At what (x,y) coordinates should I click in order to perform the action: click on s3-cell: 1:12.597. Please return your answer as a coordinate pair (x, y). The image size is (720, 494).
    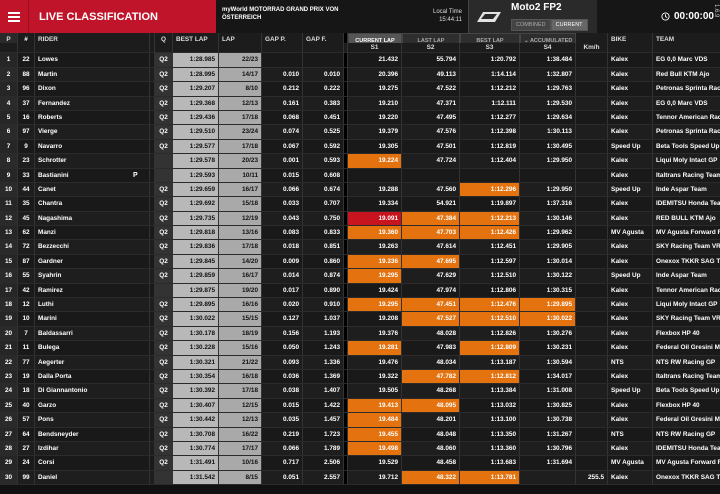
    Looking at the image, I should click on (490, 261).